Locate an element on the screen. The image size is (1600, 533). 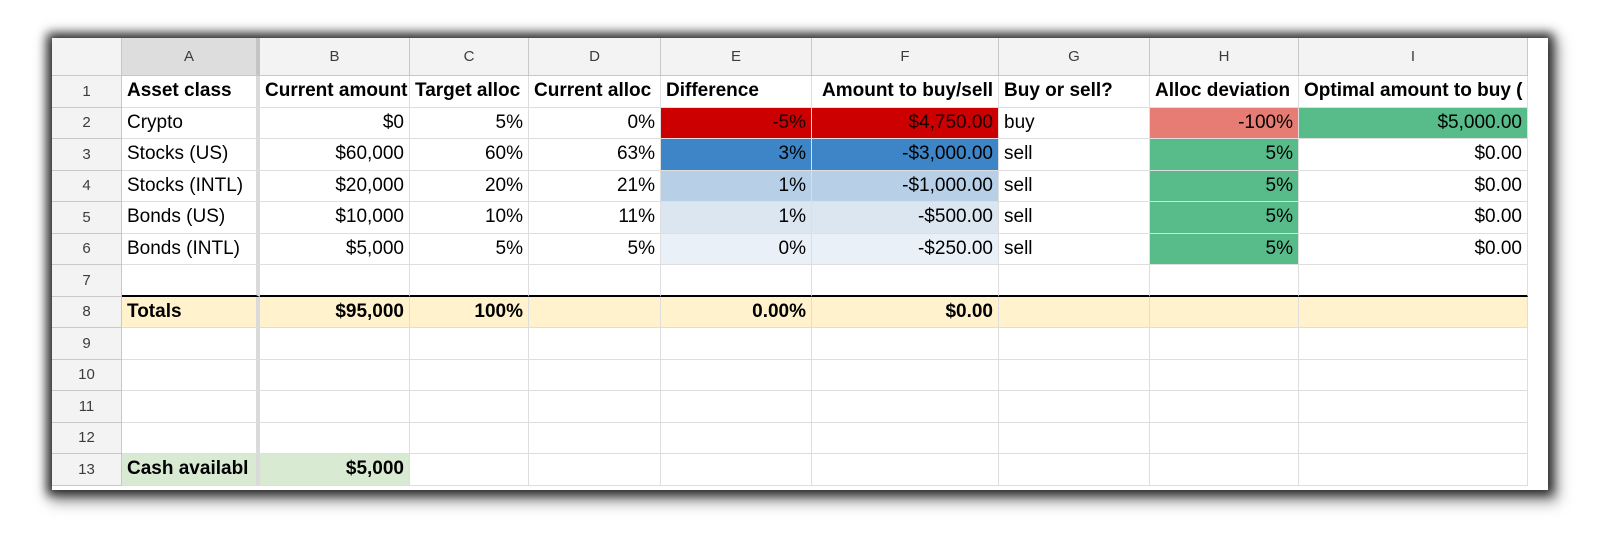
cell-d2: 0% is located at coordinates (595, 123).